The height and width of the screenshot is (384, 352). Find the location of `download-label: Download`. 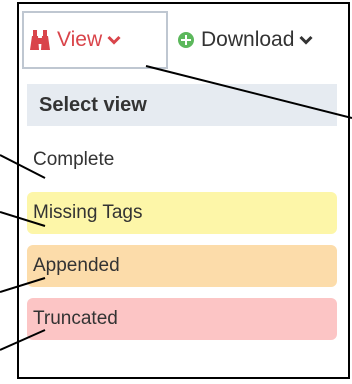

download-label: Download is located at coordinates (248, 39).